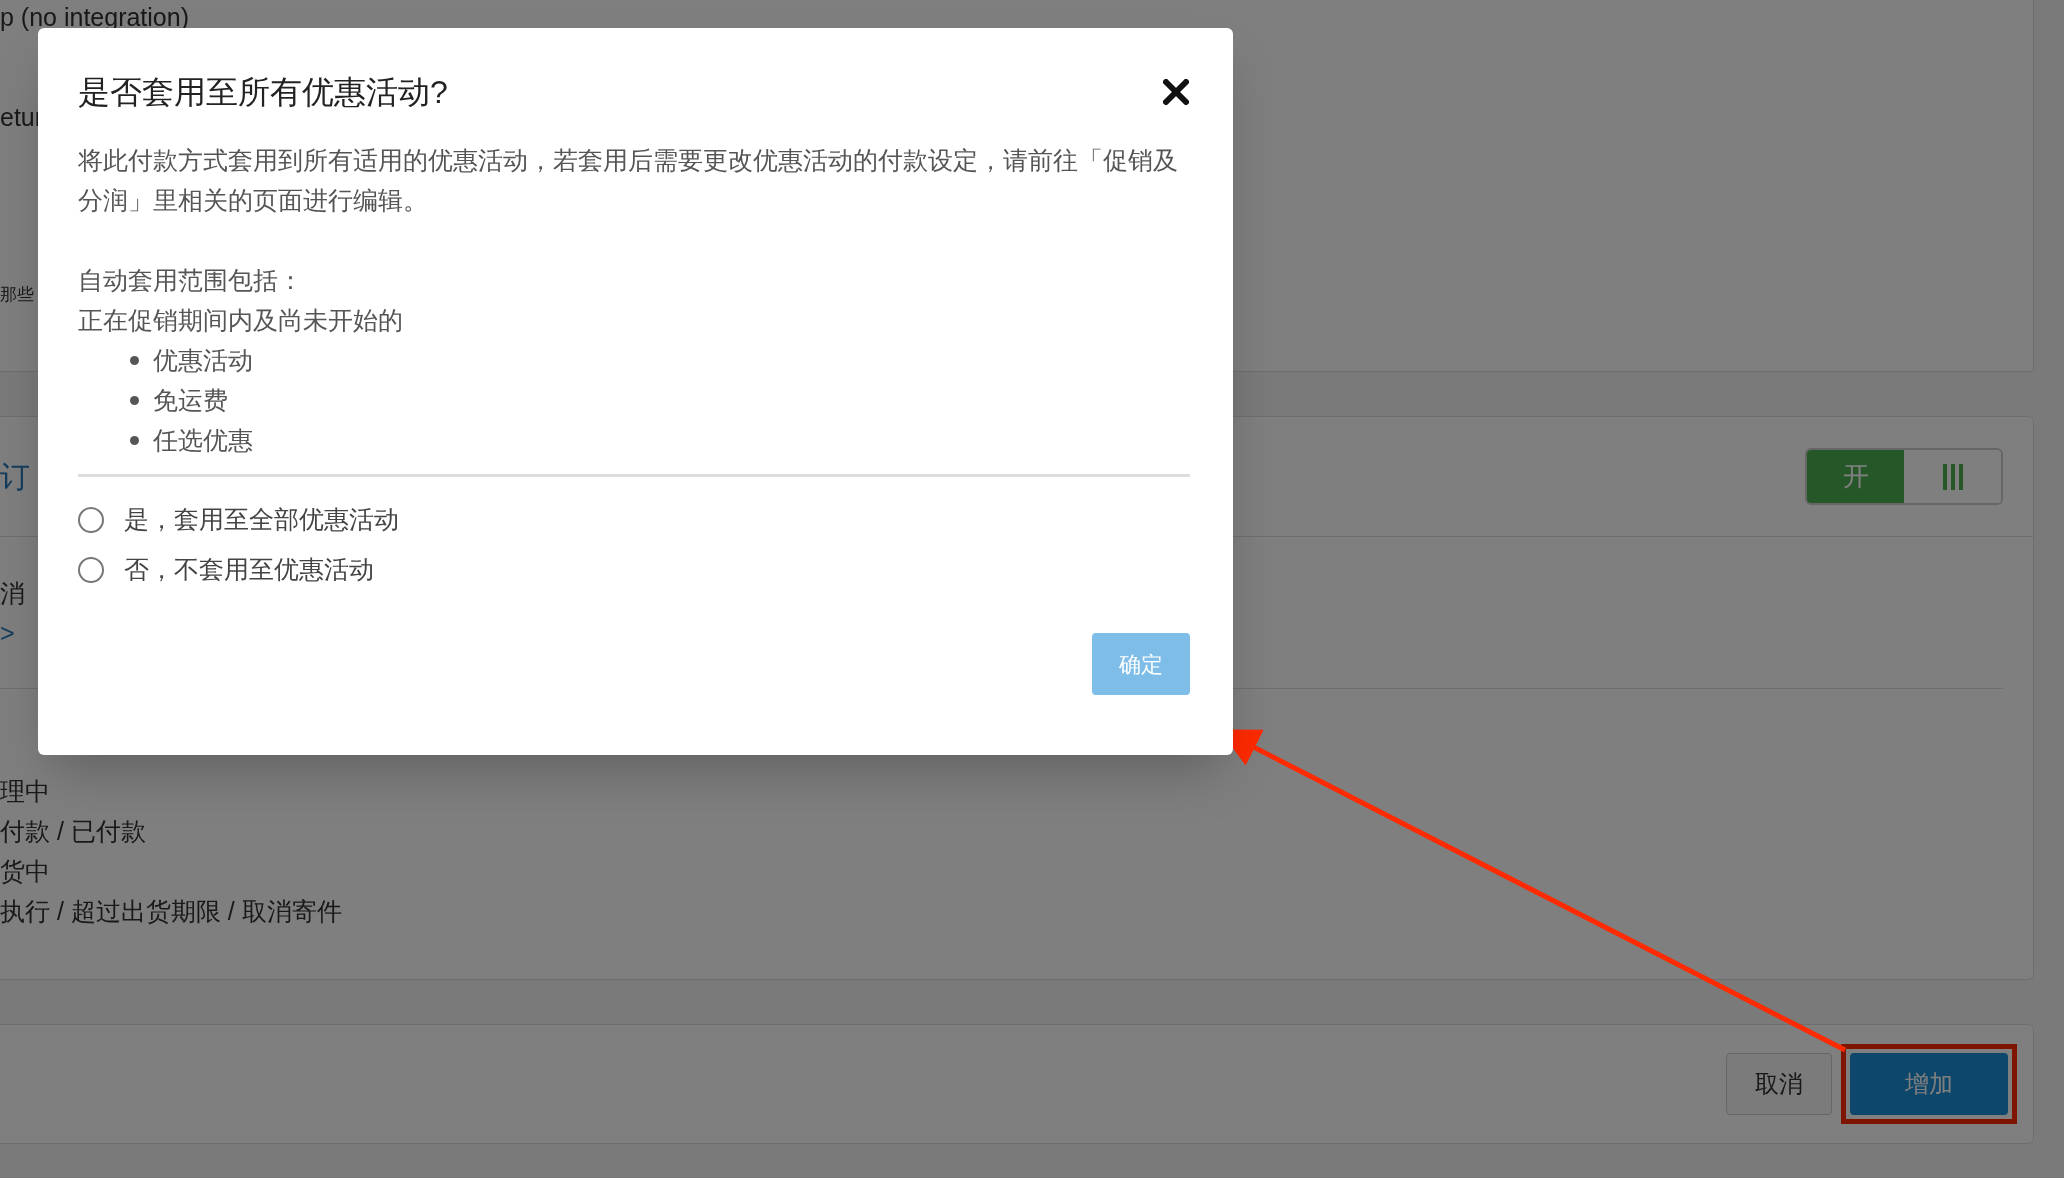 The height and width of the screenshot is (1178, 2064). I want to click on toggle-switch: 开, so click(1904, 476).